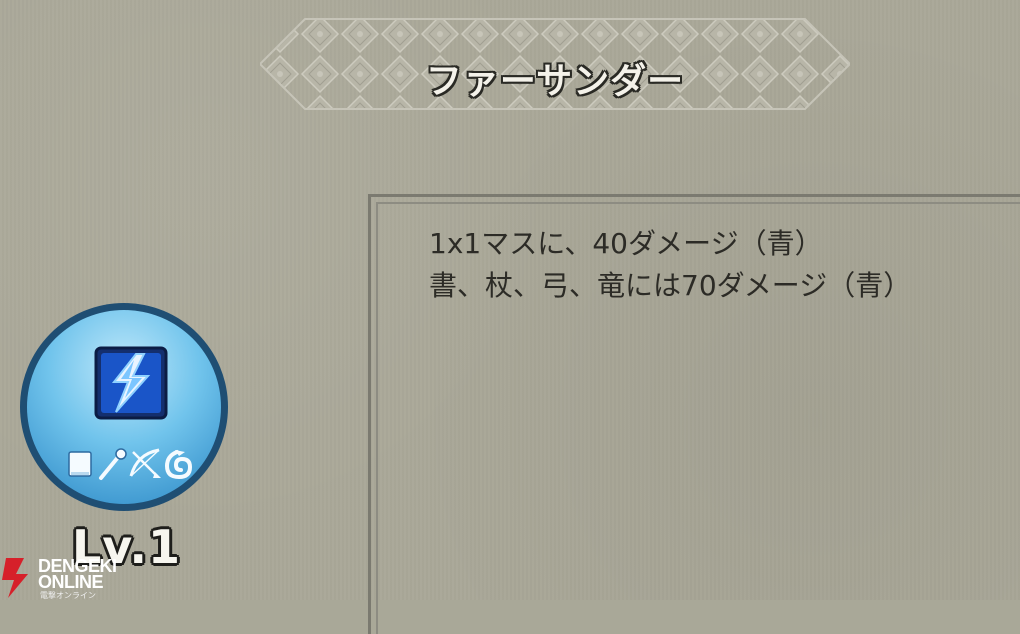 Image resolution: width=1020 pixels, height=634 pixels. Describe the element at coordinates (178, 465) in the screenshot. I see `dragon-icon` at that location.